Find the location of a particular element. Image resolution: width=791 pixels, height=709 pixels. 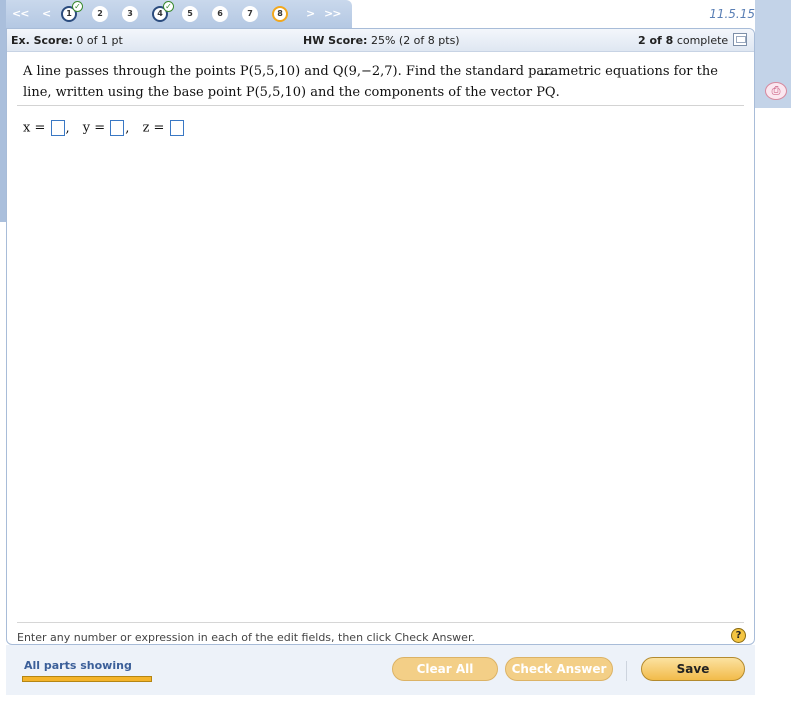

question-8-label: 8 is located at coordinates (280, 13).